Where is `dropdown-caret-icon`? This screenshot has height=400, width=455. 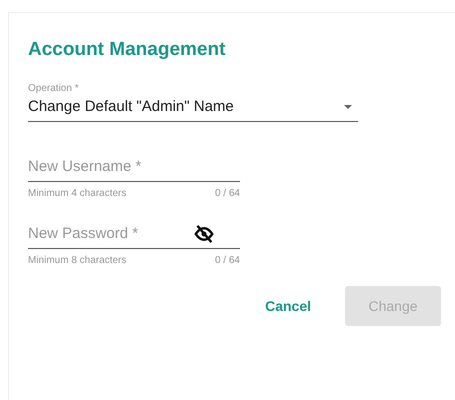
dropdown-caret-icon is located at coordinates (348, 106).